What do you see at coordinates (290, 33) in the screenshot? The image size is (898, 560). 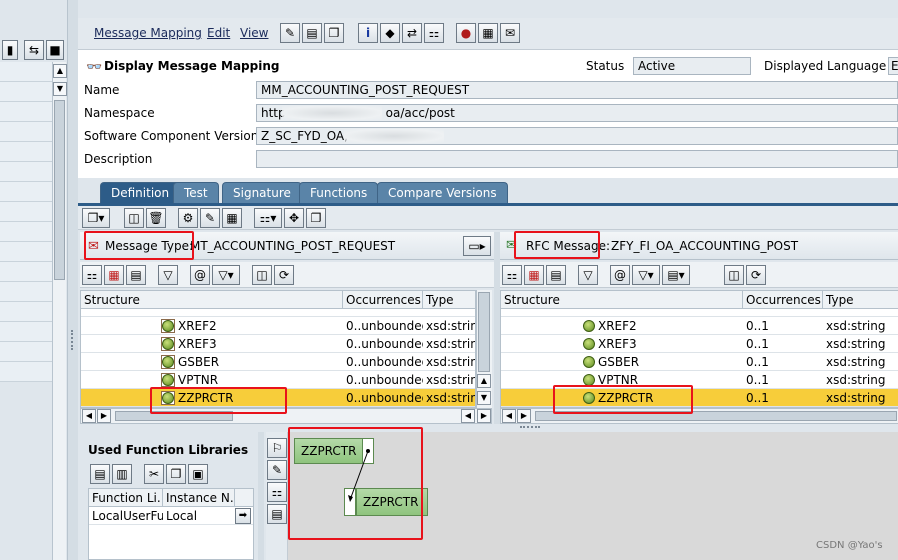 I see `edit-pencil-icon: ✎` at bounding box center [290, 33].